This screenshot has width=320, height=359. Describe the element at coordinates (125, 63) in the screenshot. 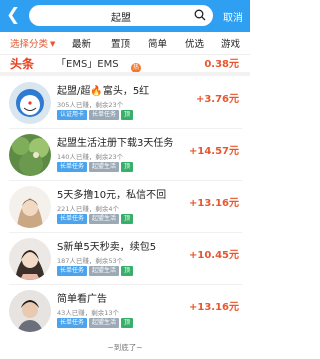

I see `headline-row: 头条 「EMS」EMS 0.38元` at that location.